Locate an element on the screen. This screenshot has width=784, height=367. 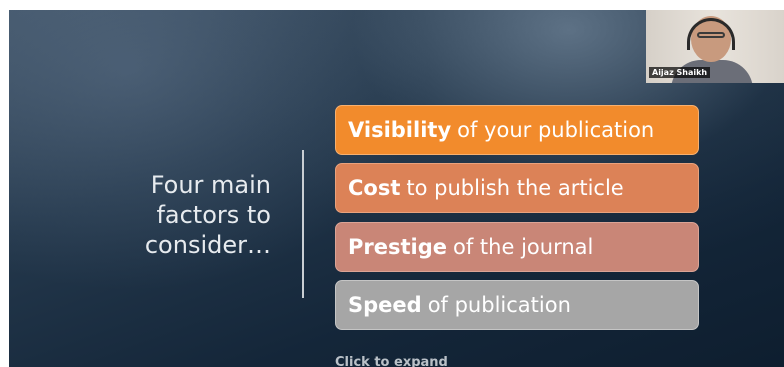
click-to-expand-hint: Click to expand is located at coordinates (391, 361).